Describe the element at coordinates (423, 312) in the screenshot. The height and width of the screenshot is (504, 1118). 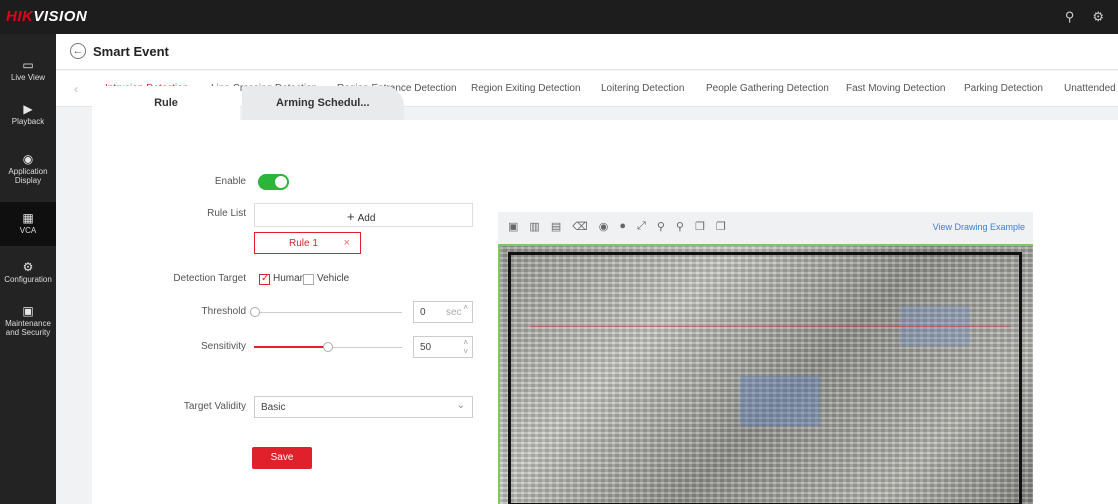
I see `threshold-value: 0` at that location.